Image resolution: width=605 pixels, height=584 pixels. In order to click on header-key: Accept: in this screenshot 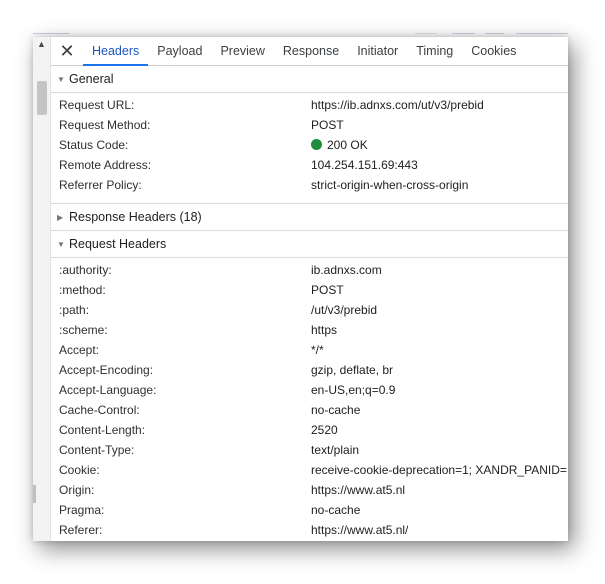, I will do `click(79, 350)`.